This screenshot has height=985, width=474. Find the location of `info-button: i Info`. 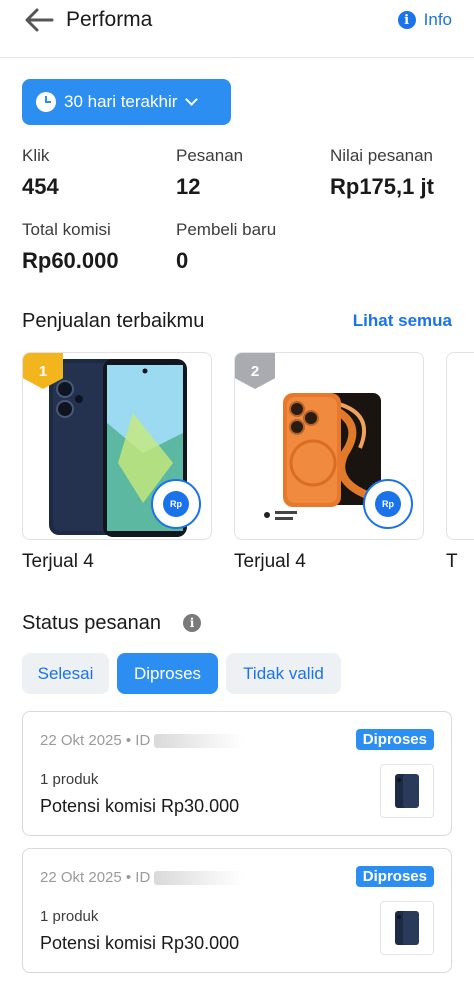

info-button: i Info is located at coordinates (424, 20).